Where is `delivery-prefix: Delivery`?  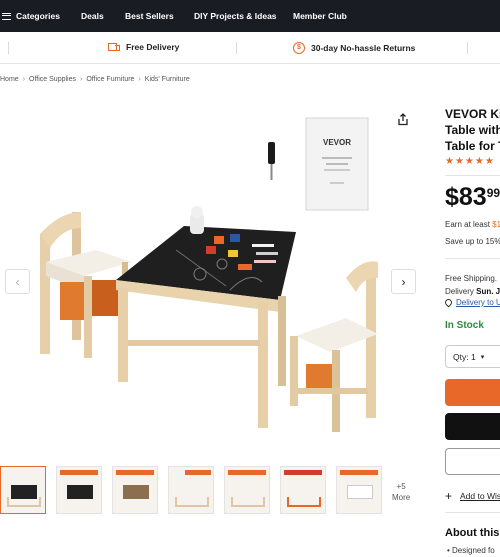
delivery-prefix: Delivery is located at coordinates (461, 291).